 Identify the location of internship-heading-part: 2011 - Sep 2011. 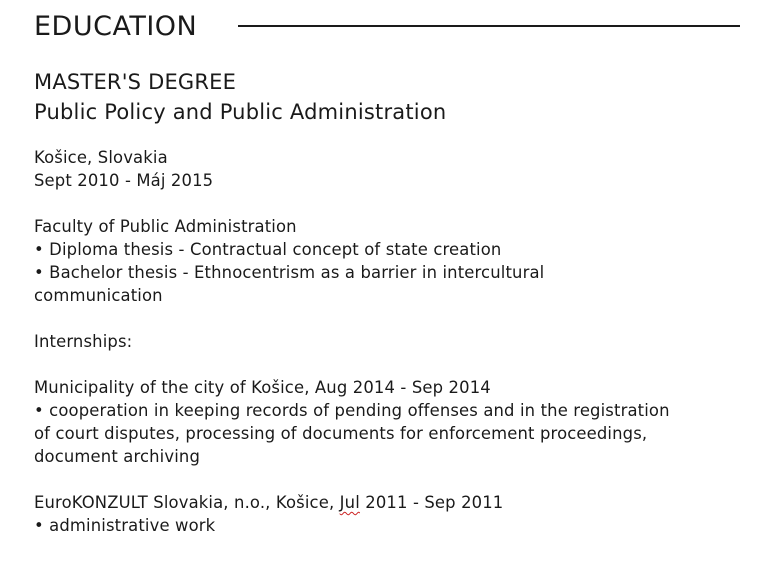
(431, 502).